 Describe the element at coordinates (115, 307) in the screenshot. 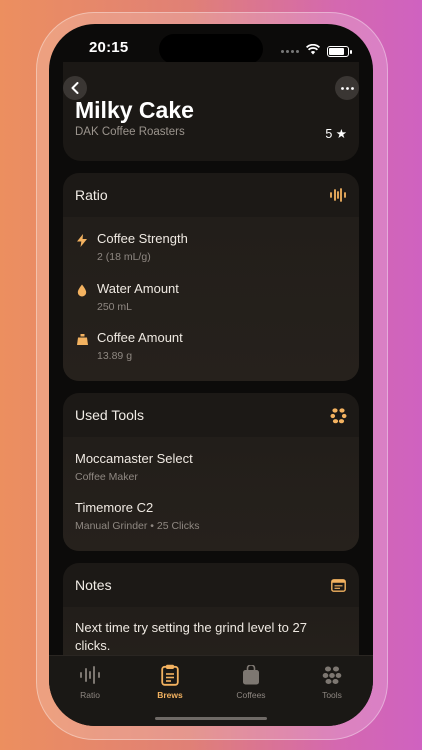

I see `item-value: 250 mL` at that location.